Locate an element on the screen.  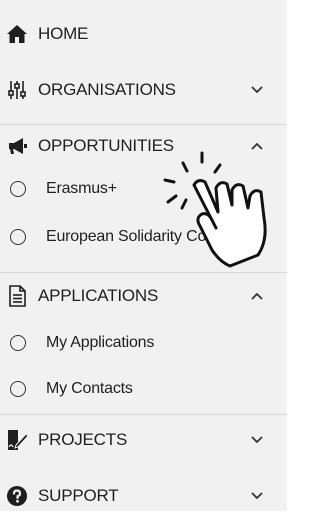
menu-item-label: APPLICATIONS is located at coordinates (98, 295).